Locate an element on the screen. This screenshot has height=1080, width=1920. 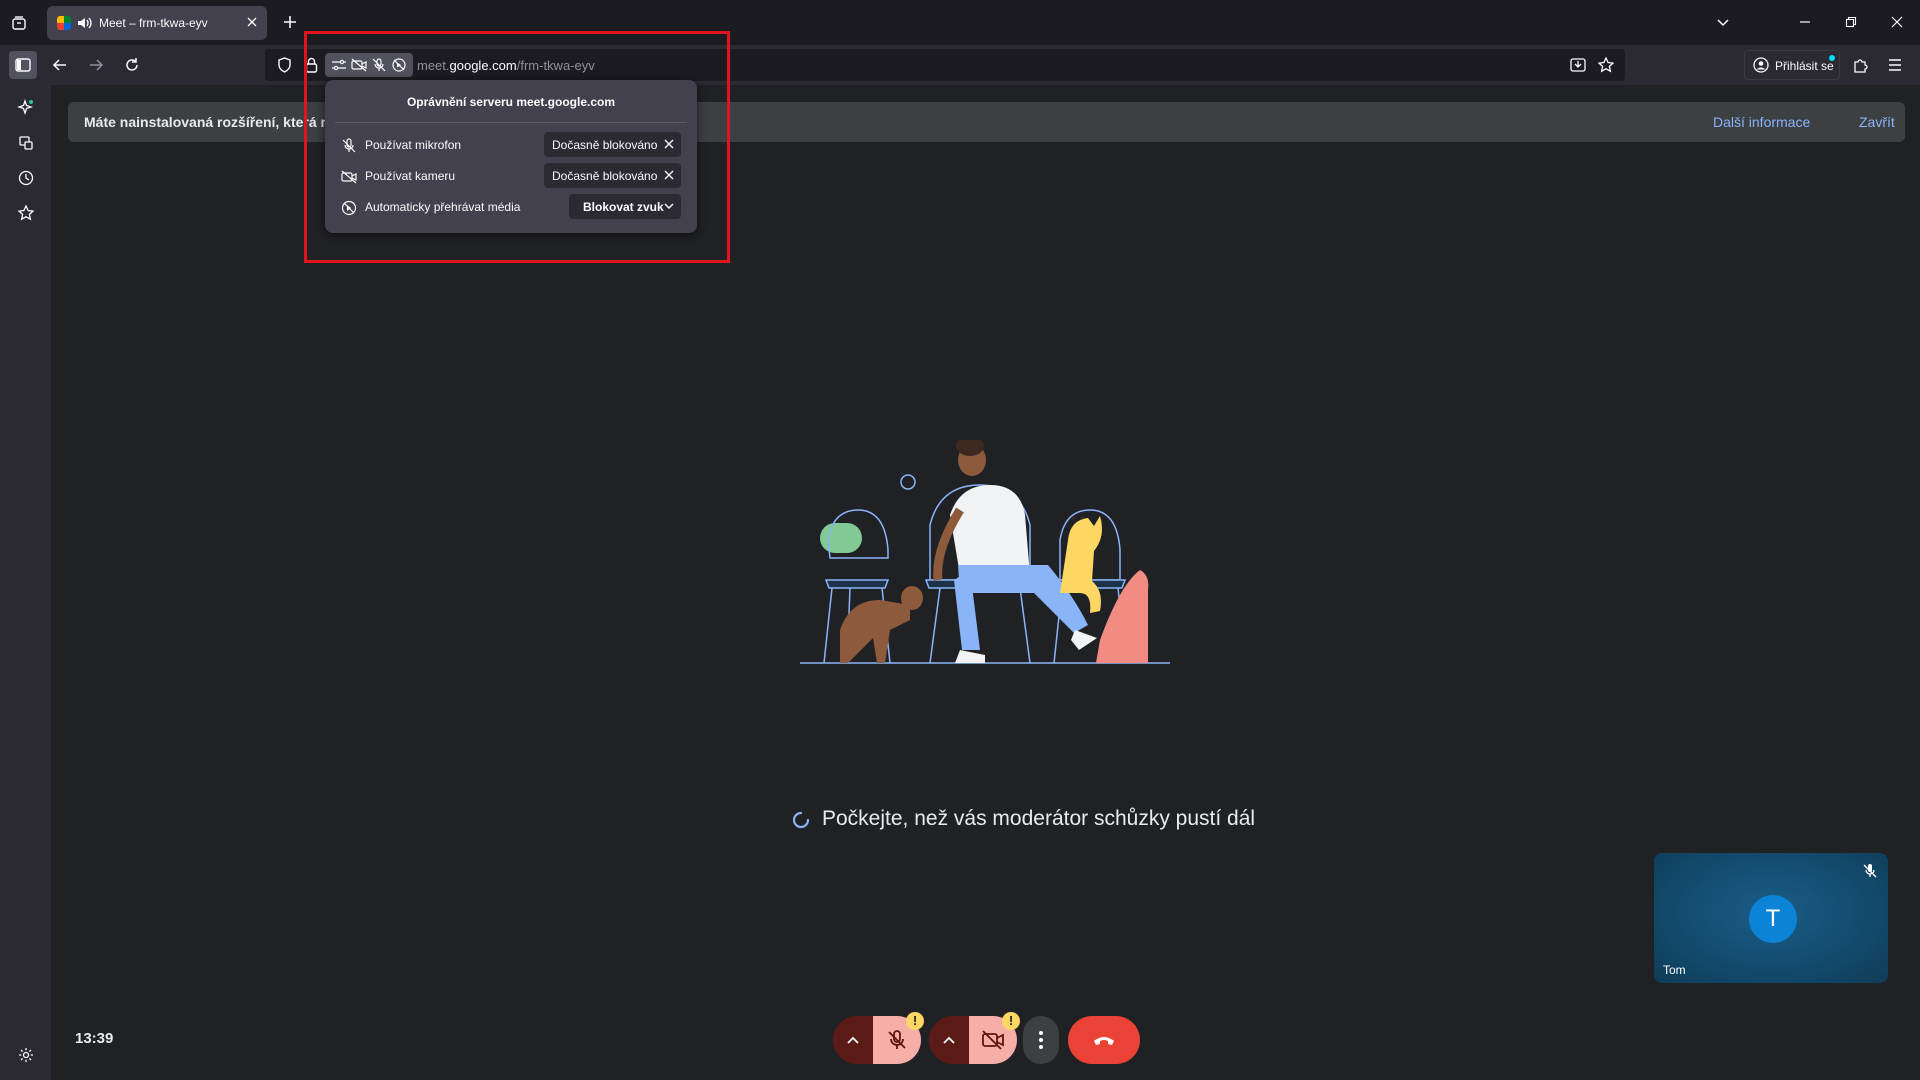
restore-icon is located at coordinates (1851, 22).